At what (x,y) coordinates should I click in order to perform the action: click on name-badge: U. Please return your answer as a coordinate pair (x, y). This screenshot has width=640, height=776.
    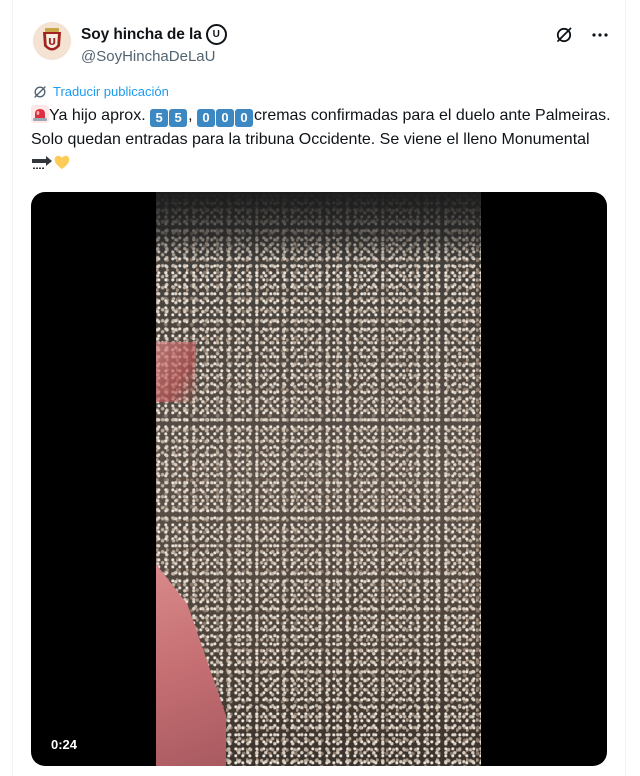
    Looking at the image, I should click on (216, 34).